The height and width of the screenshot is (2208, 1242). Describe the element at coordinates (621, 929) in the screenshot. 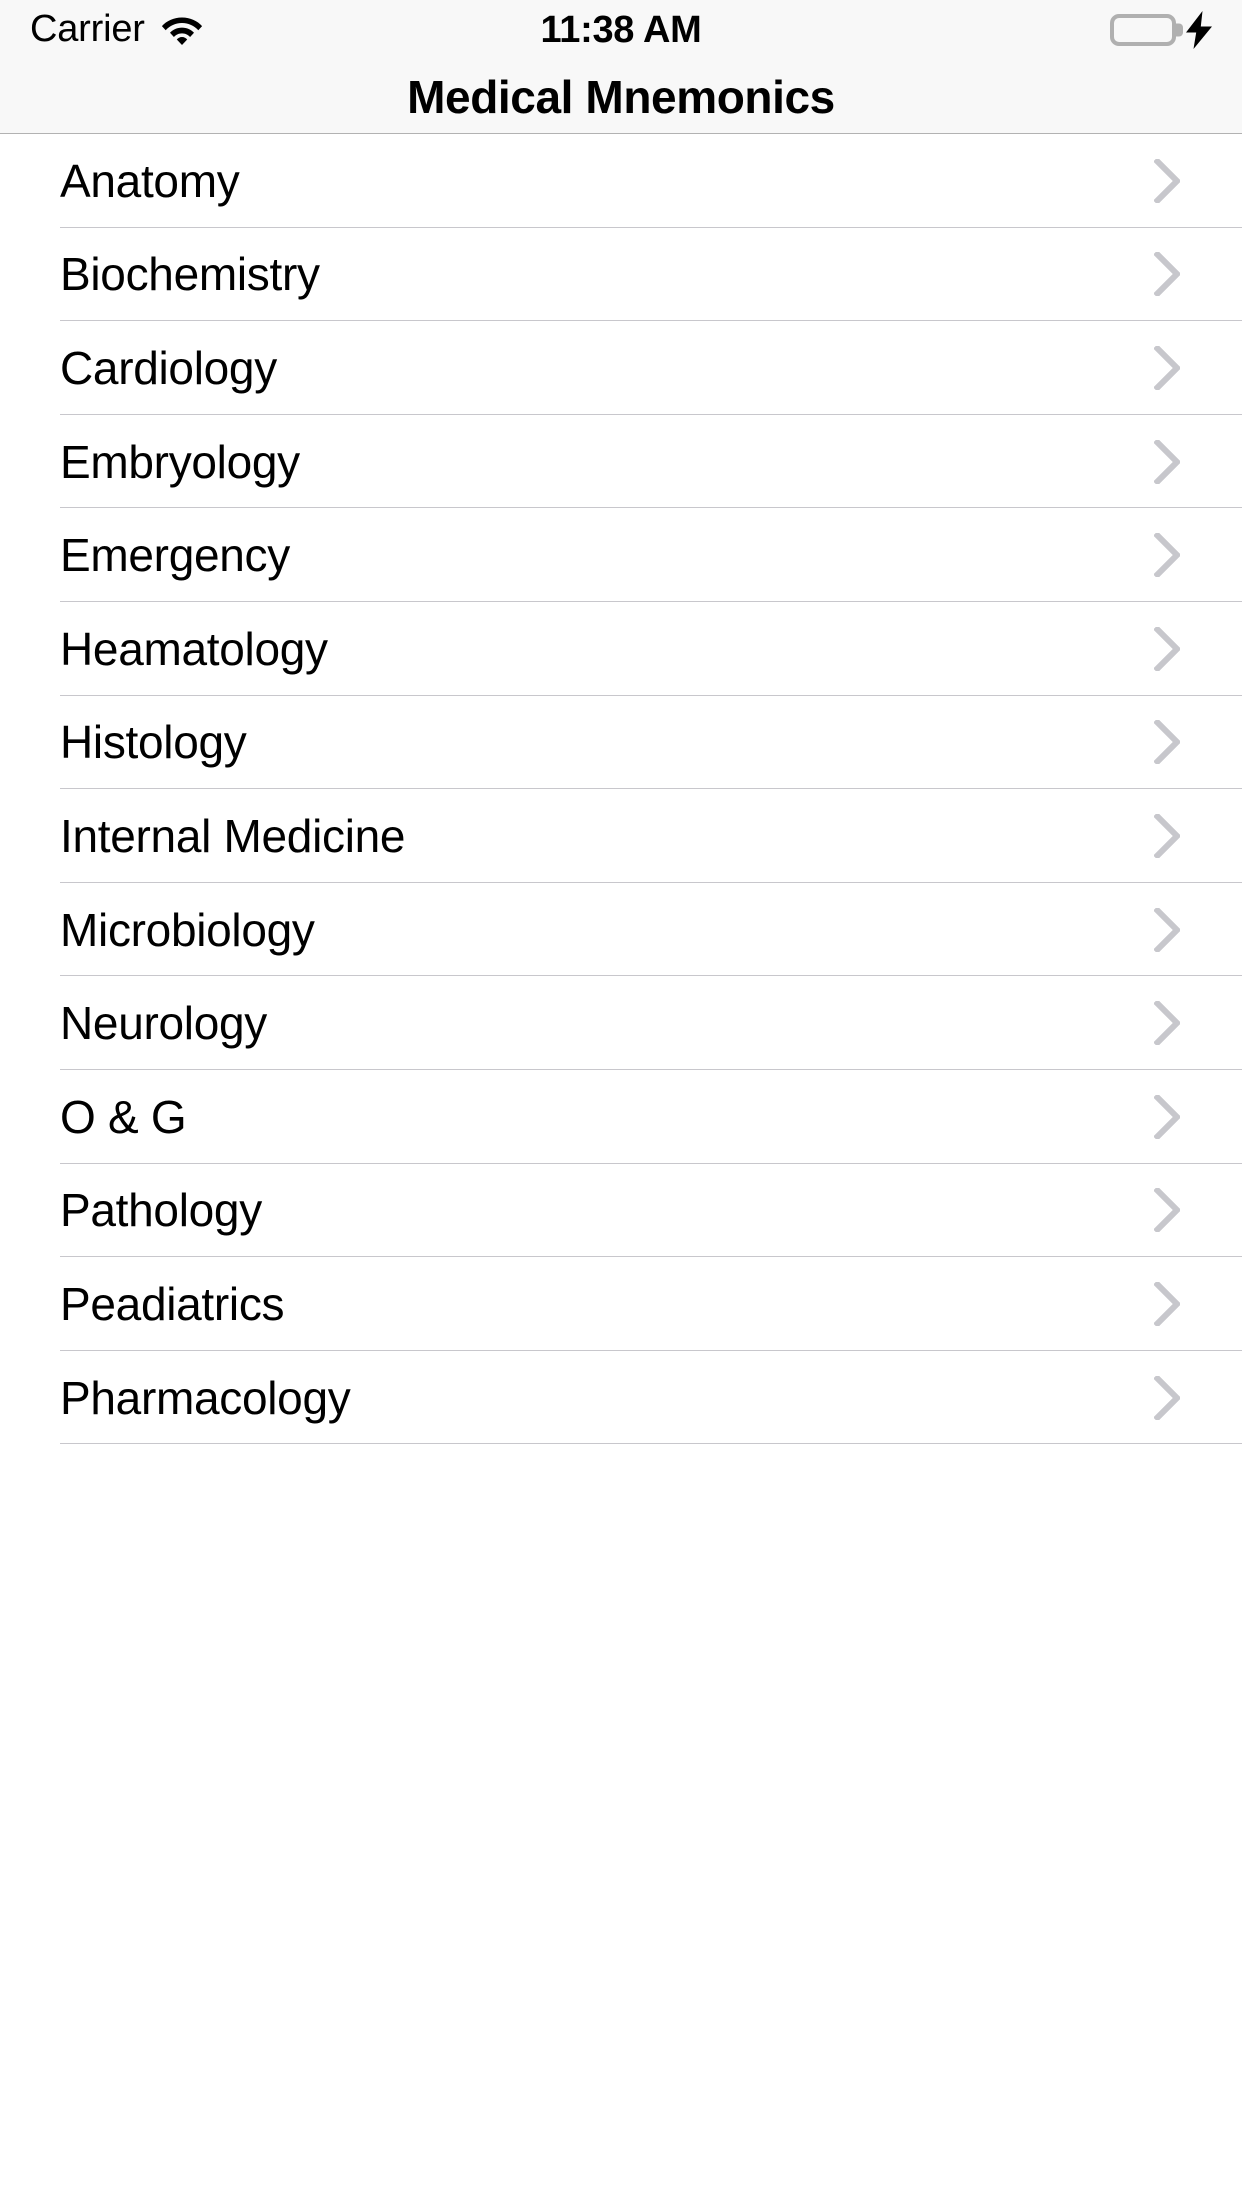

I see `list-item: Microbiology` at that location.